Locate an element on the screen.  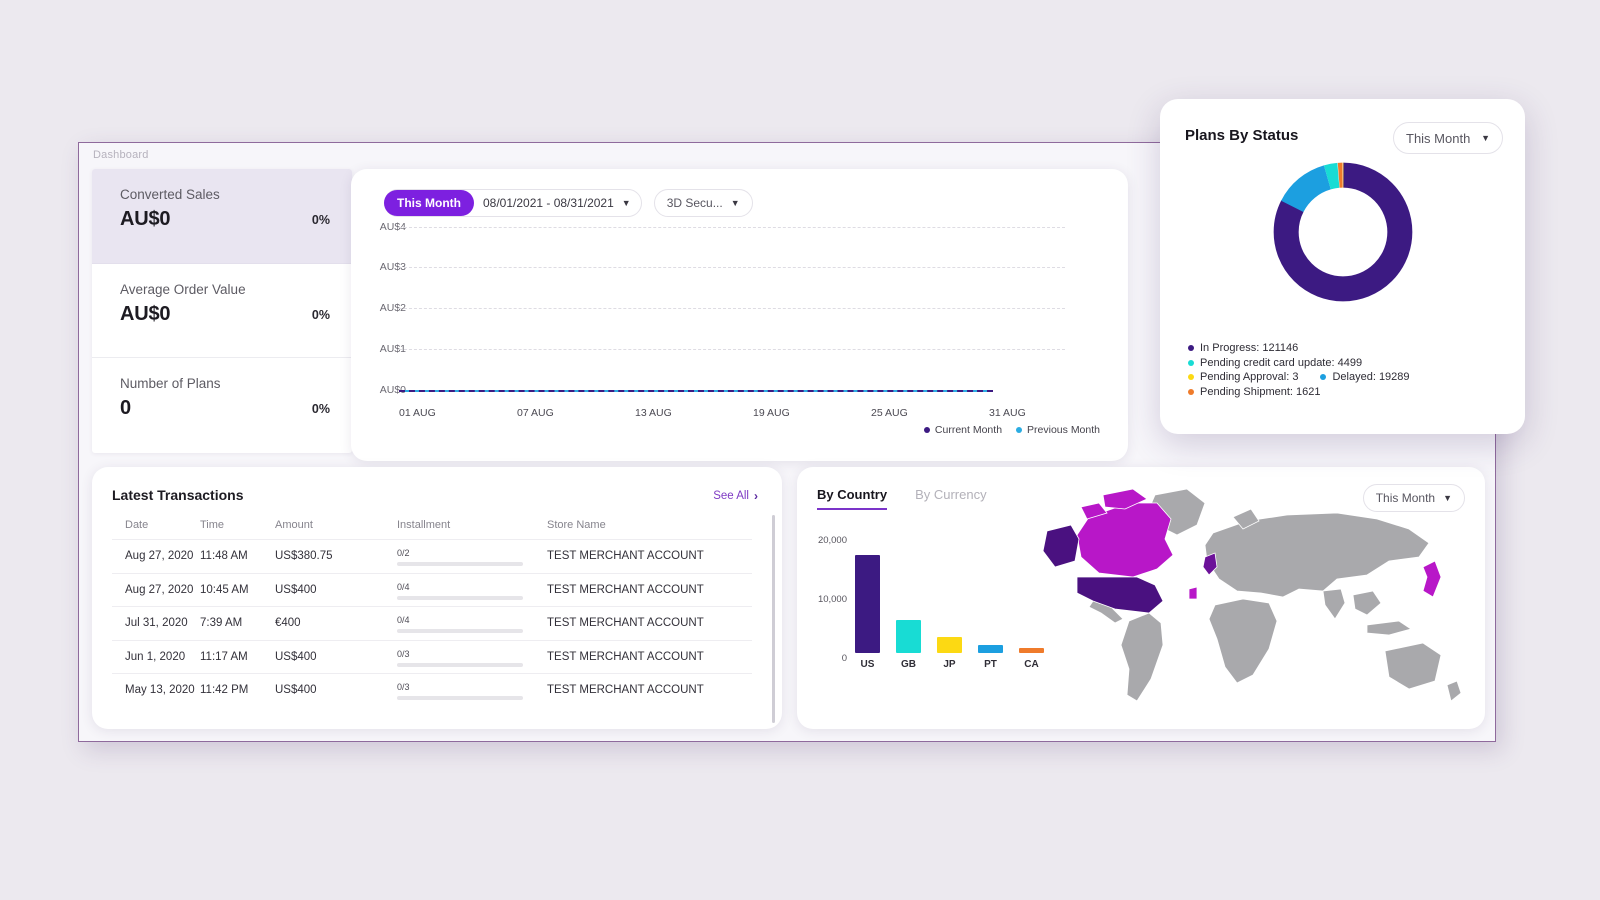
world-map-svg is located at coordinates (1252, 595).